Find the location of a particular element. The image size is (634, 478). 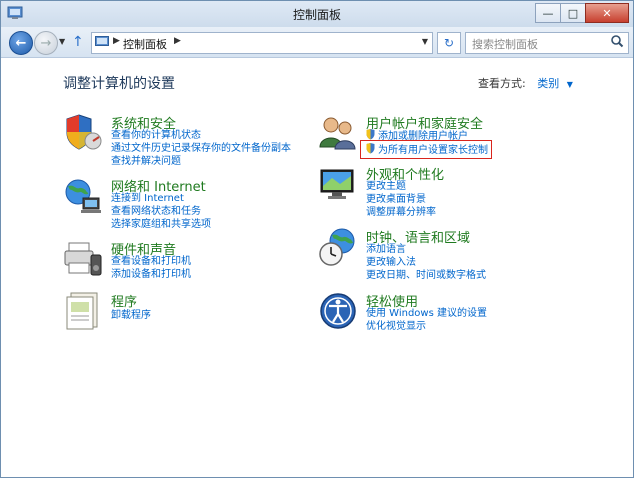

appearance-icon is located at coordinates (338, 184).